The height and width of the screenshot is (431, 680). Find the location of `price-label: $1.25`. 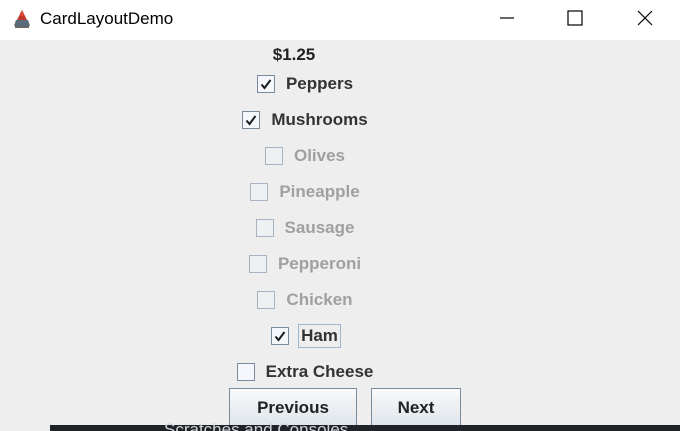

price-label: $1.25 is located at coordinates (294, 54).